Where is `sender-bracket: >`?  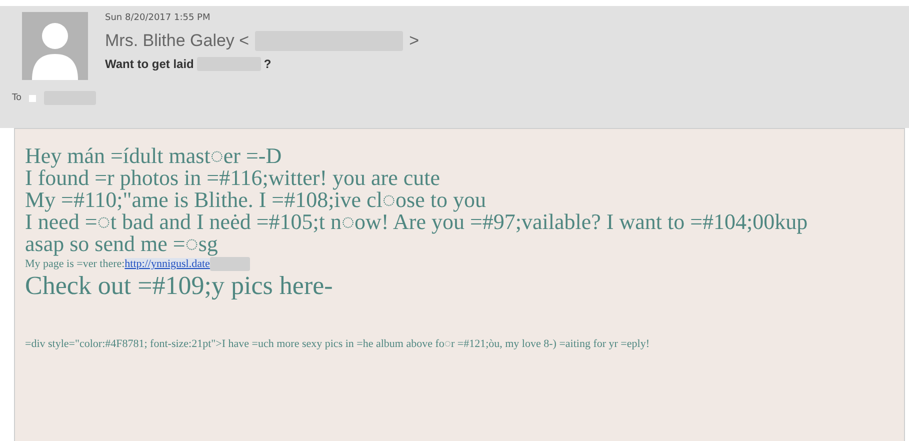 sender-bracket: > is located at coordinates (414, 41).